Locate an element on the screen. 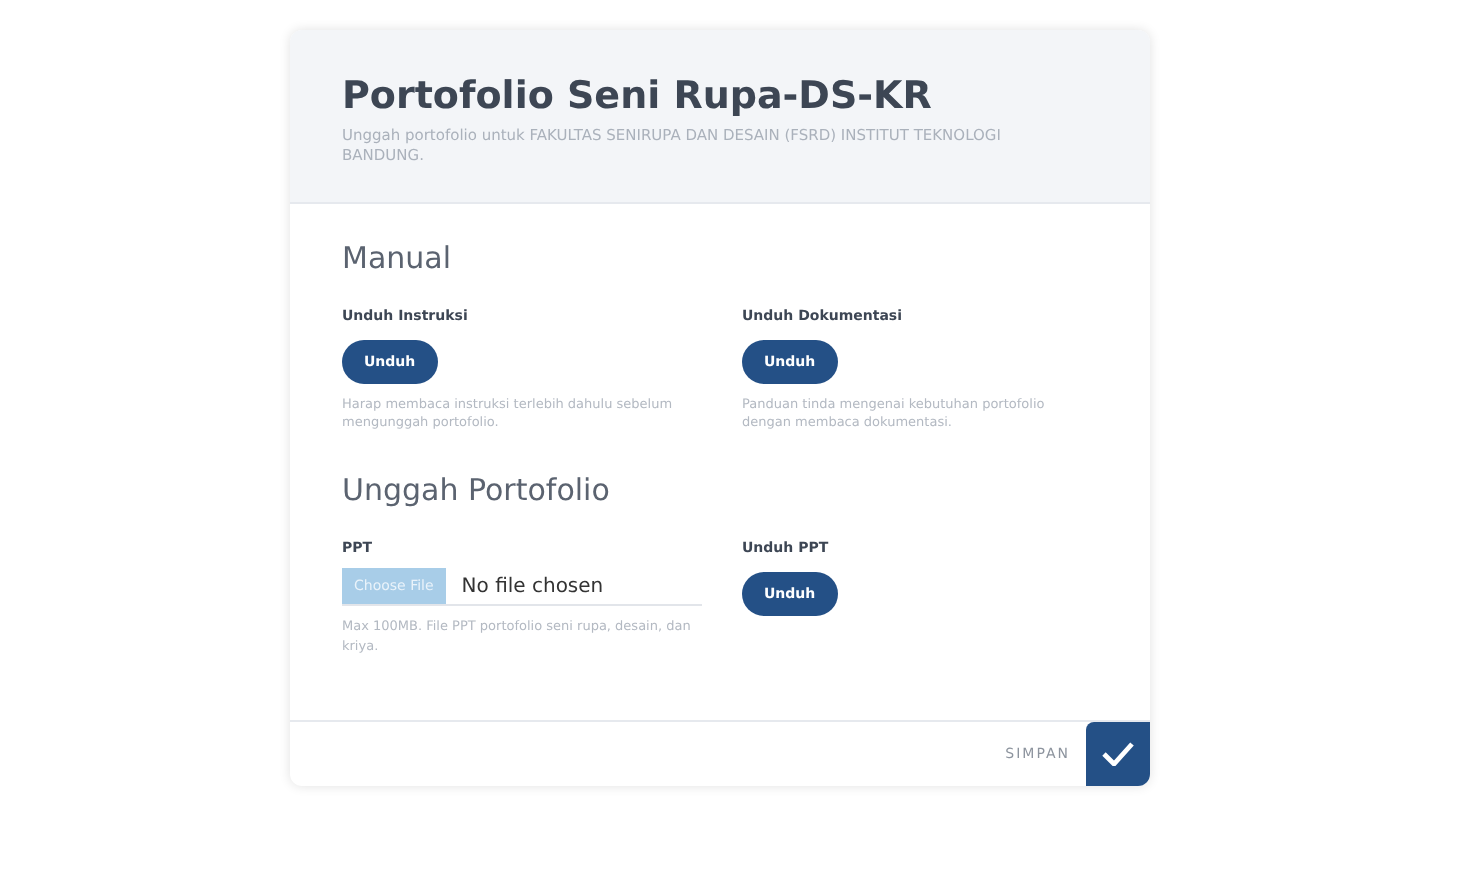 This screenshot has height=884, width=1476. confirm-button is located at coordinates (1118, 753).